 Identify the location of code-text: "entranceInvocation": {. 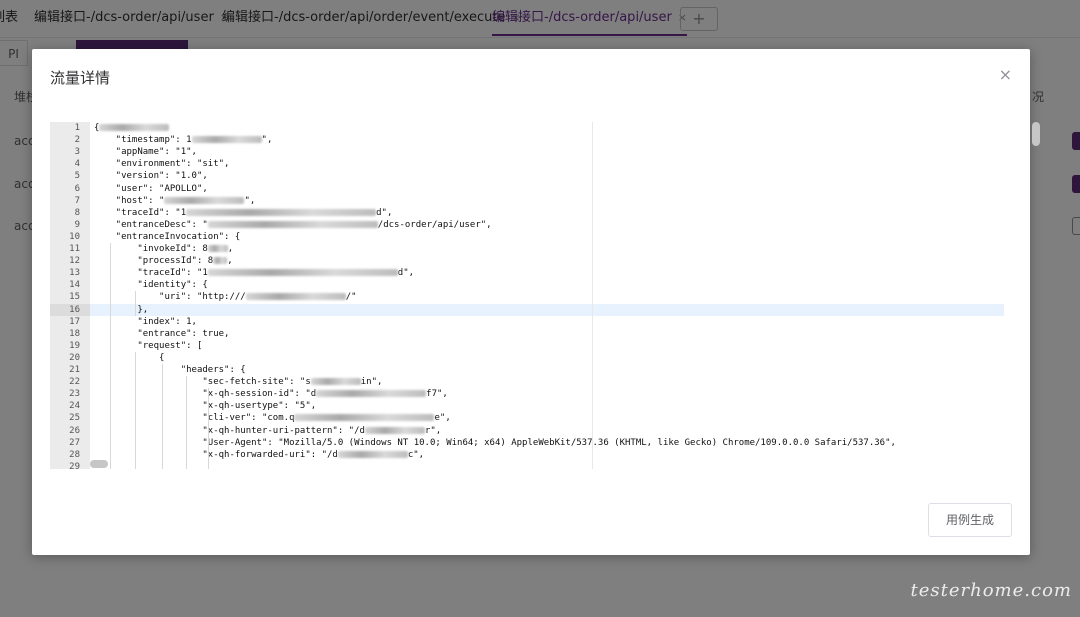
(167, 236).